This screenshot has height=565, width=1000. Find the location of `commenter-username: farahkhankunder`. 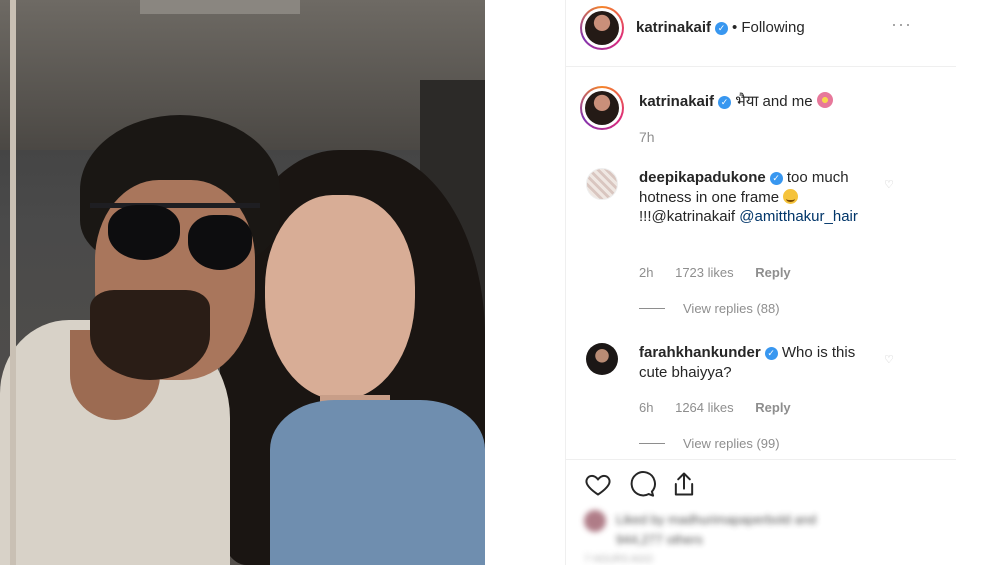

commenter-username: farahkhankunder is located at coordinates (700, 352).